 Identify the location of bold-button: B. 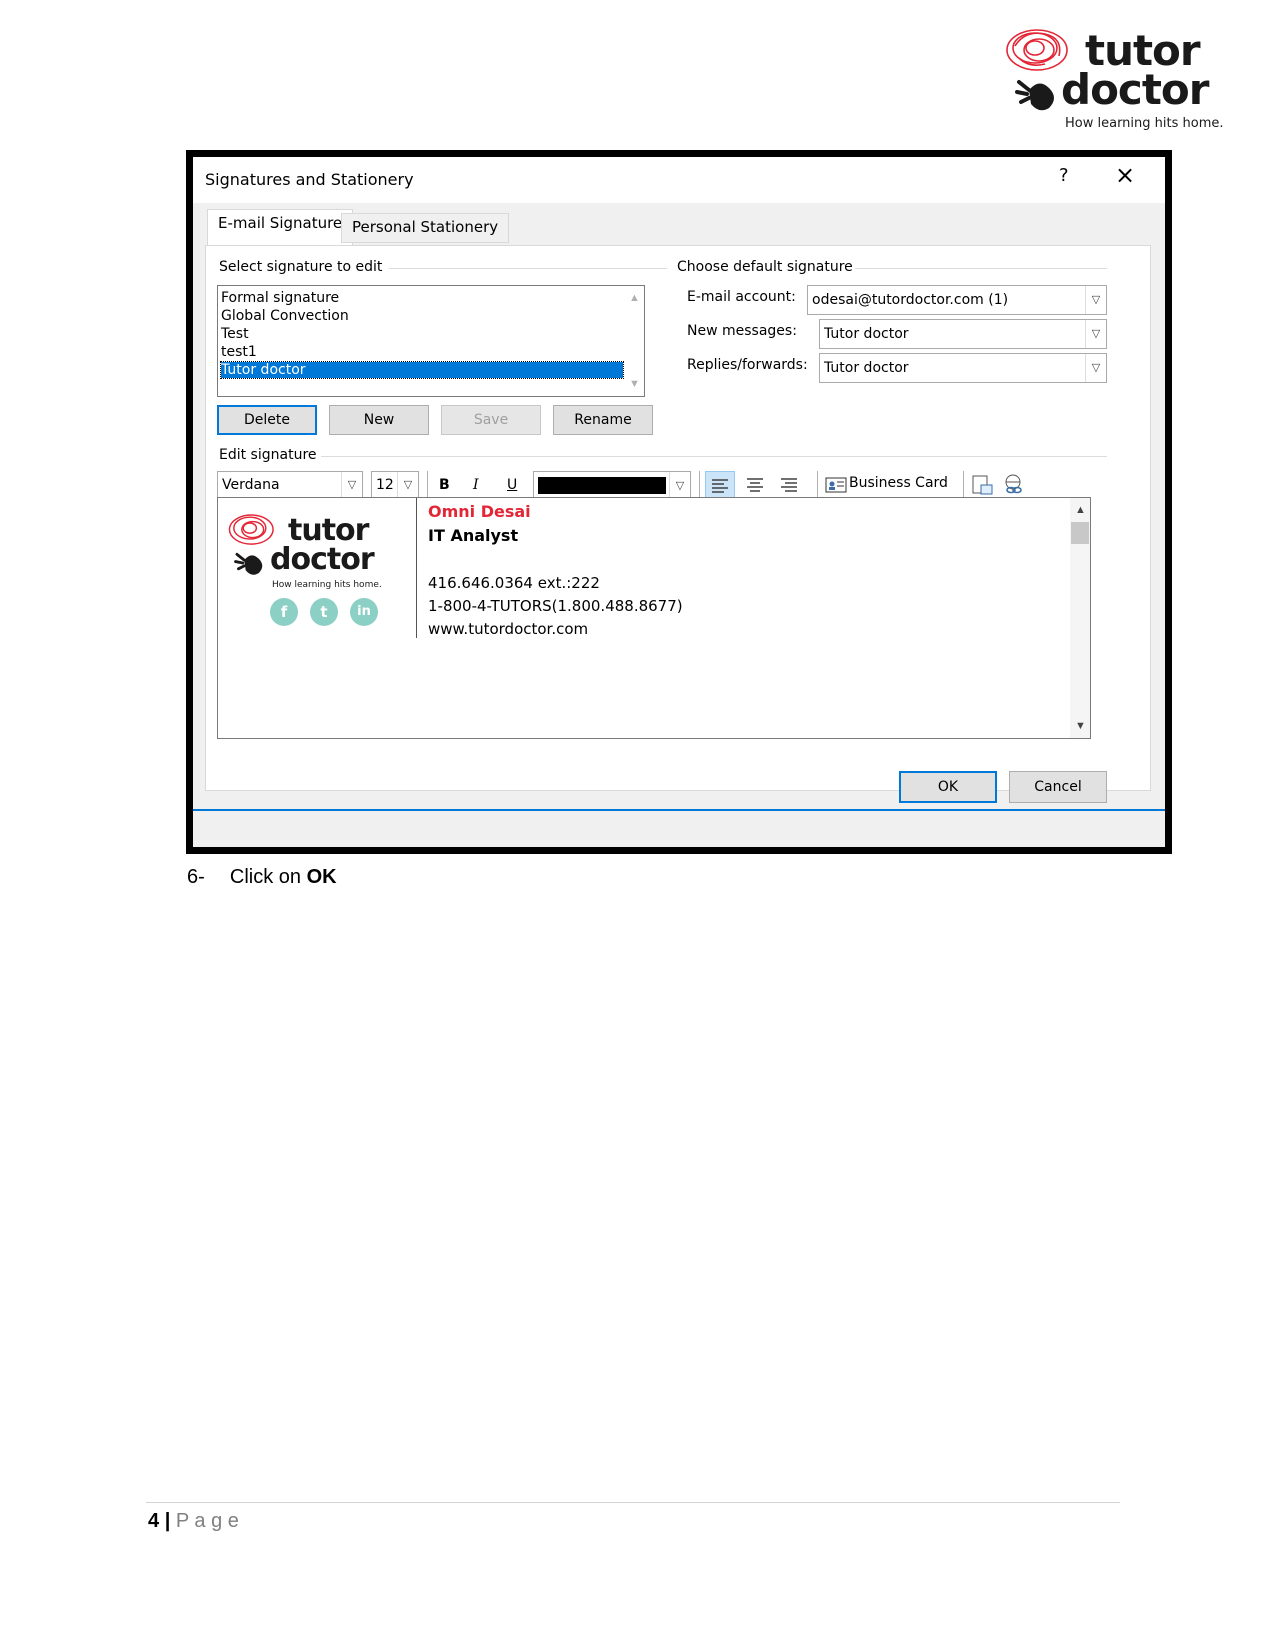
(444, 485).